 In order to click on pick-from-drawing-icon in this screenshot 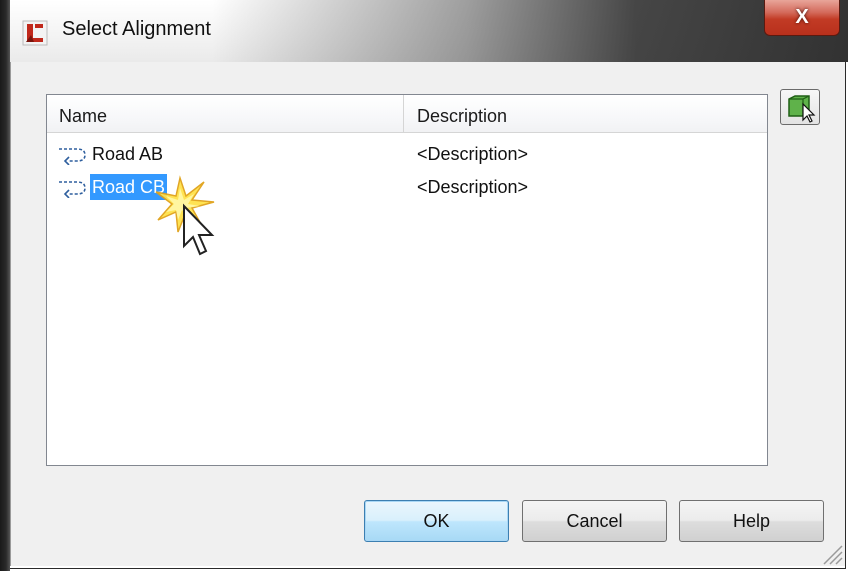, I will do `click(802, 109)`.